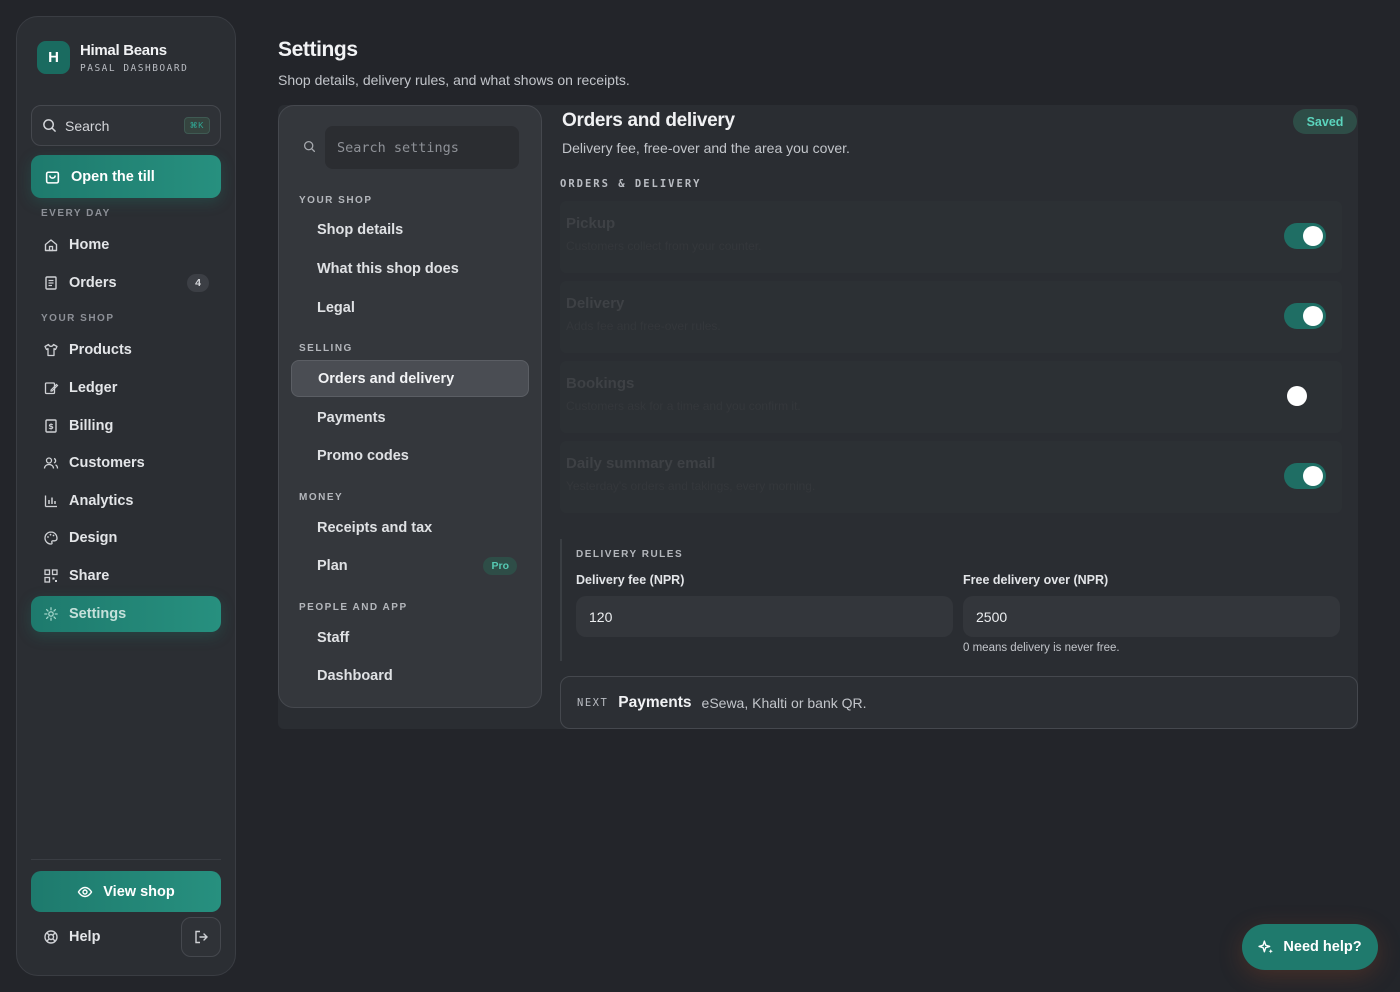 The width and height of the screenshot is (1400, 992). Describe the element at coordinates (100, 350) in the screenshot. I see `sidebar-item-label: Products` at that location.